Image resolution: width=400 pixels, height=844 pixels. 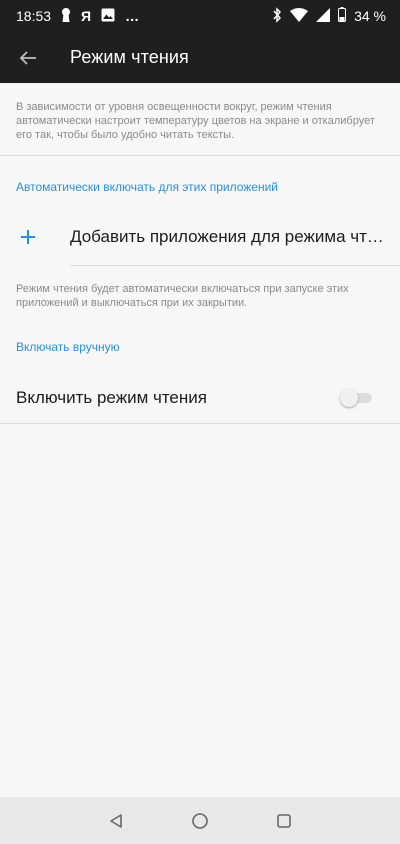 I want to click on switch-thumb, so click(x=349, y=398).